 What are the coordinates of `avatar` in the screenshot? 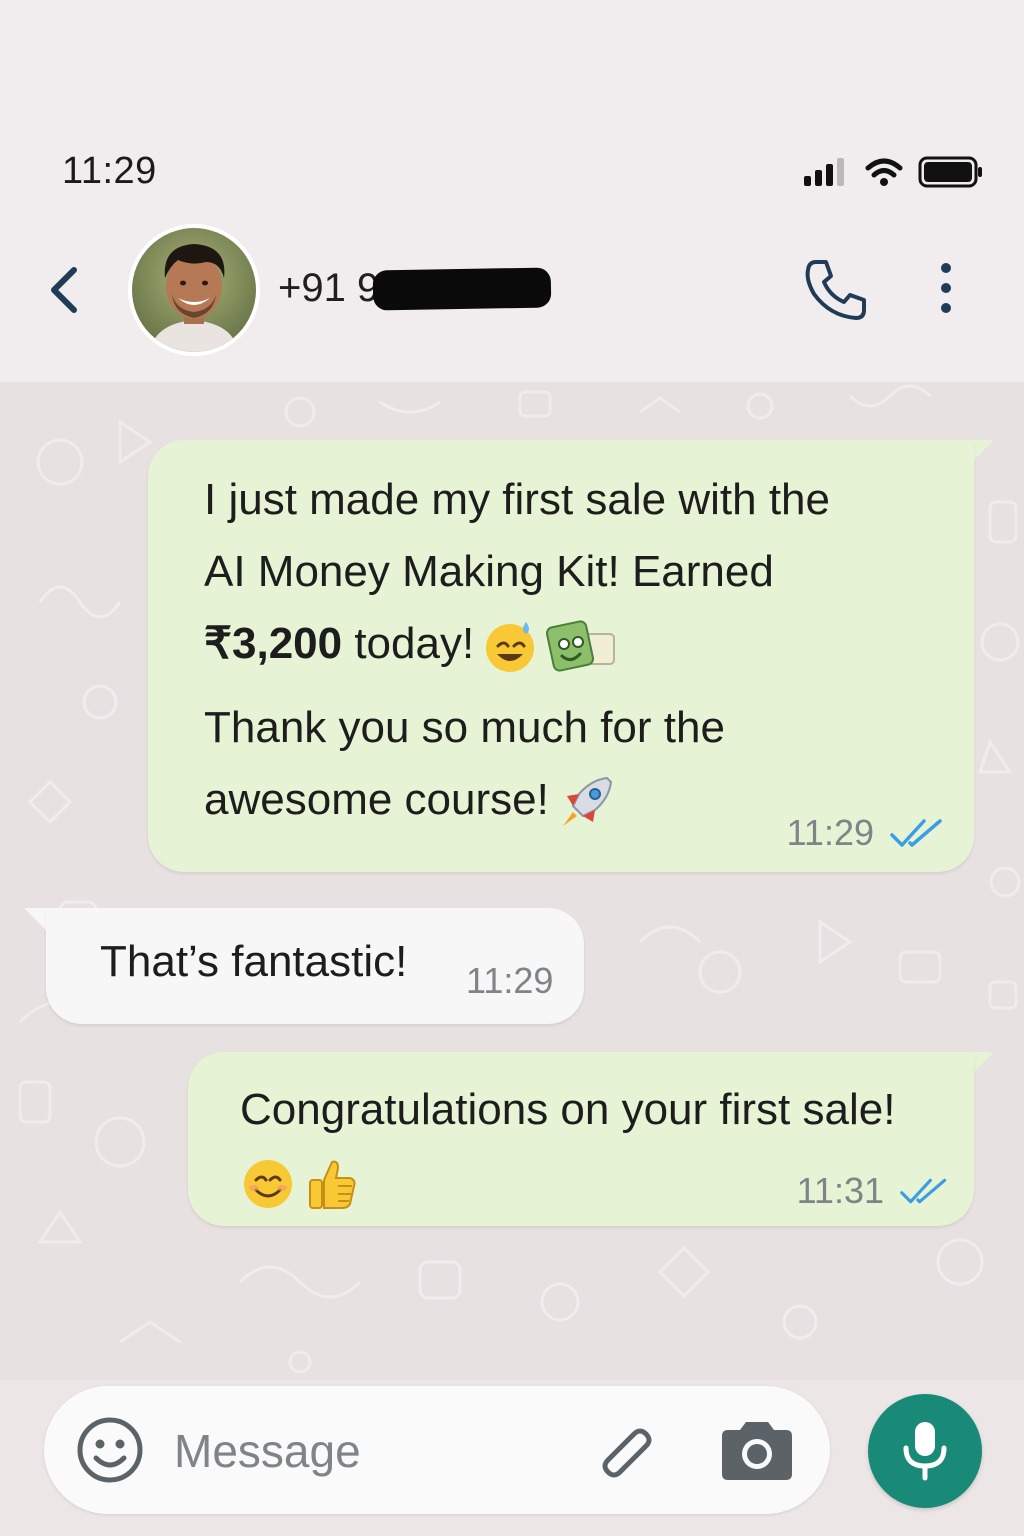 It's located at (194, 290).